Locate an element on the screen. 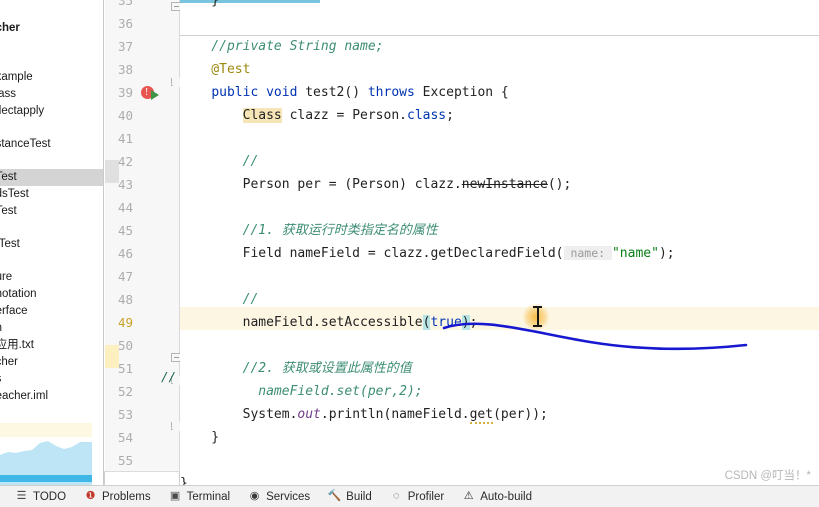 Image resolution: width=819 pixels, height=507 pixels. project-tree-item-label: ...应用.txt is located at coordinates (17, 345).